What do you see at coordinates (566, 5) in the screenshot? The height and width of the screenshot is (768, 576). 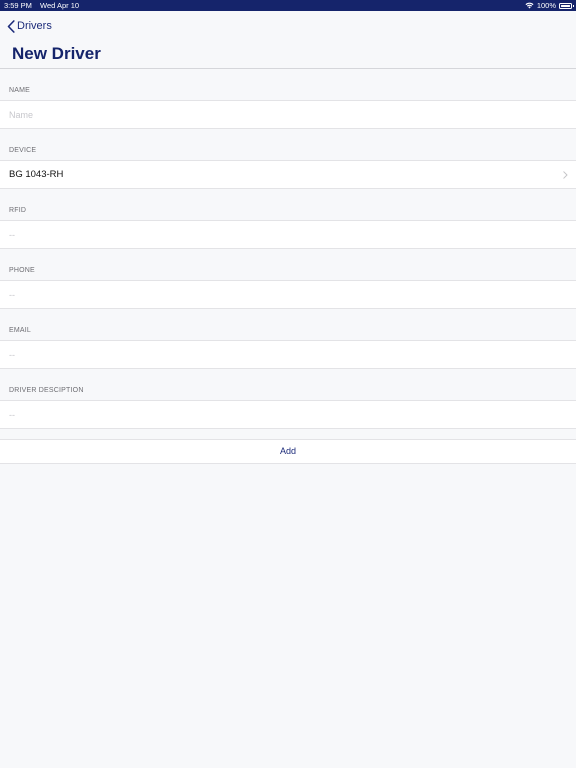 I see `battery-icon` at bounding box center [566, 5].